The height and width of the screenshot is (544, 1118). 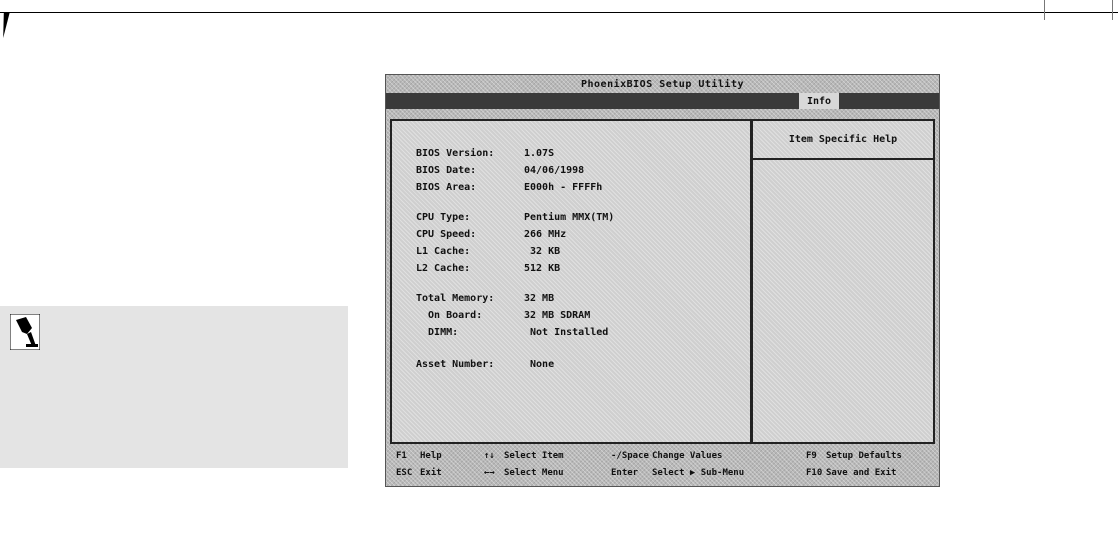 What do you see at coordinates (437, 332) in the screenshot?
I see `info-label: DIMM:` at bounding box center [437, 332].